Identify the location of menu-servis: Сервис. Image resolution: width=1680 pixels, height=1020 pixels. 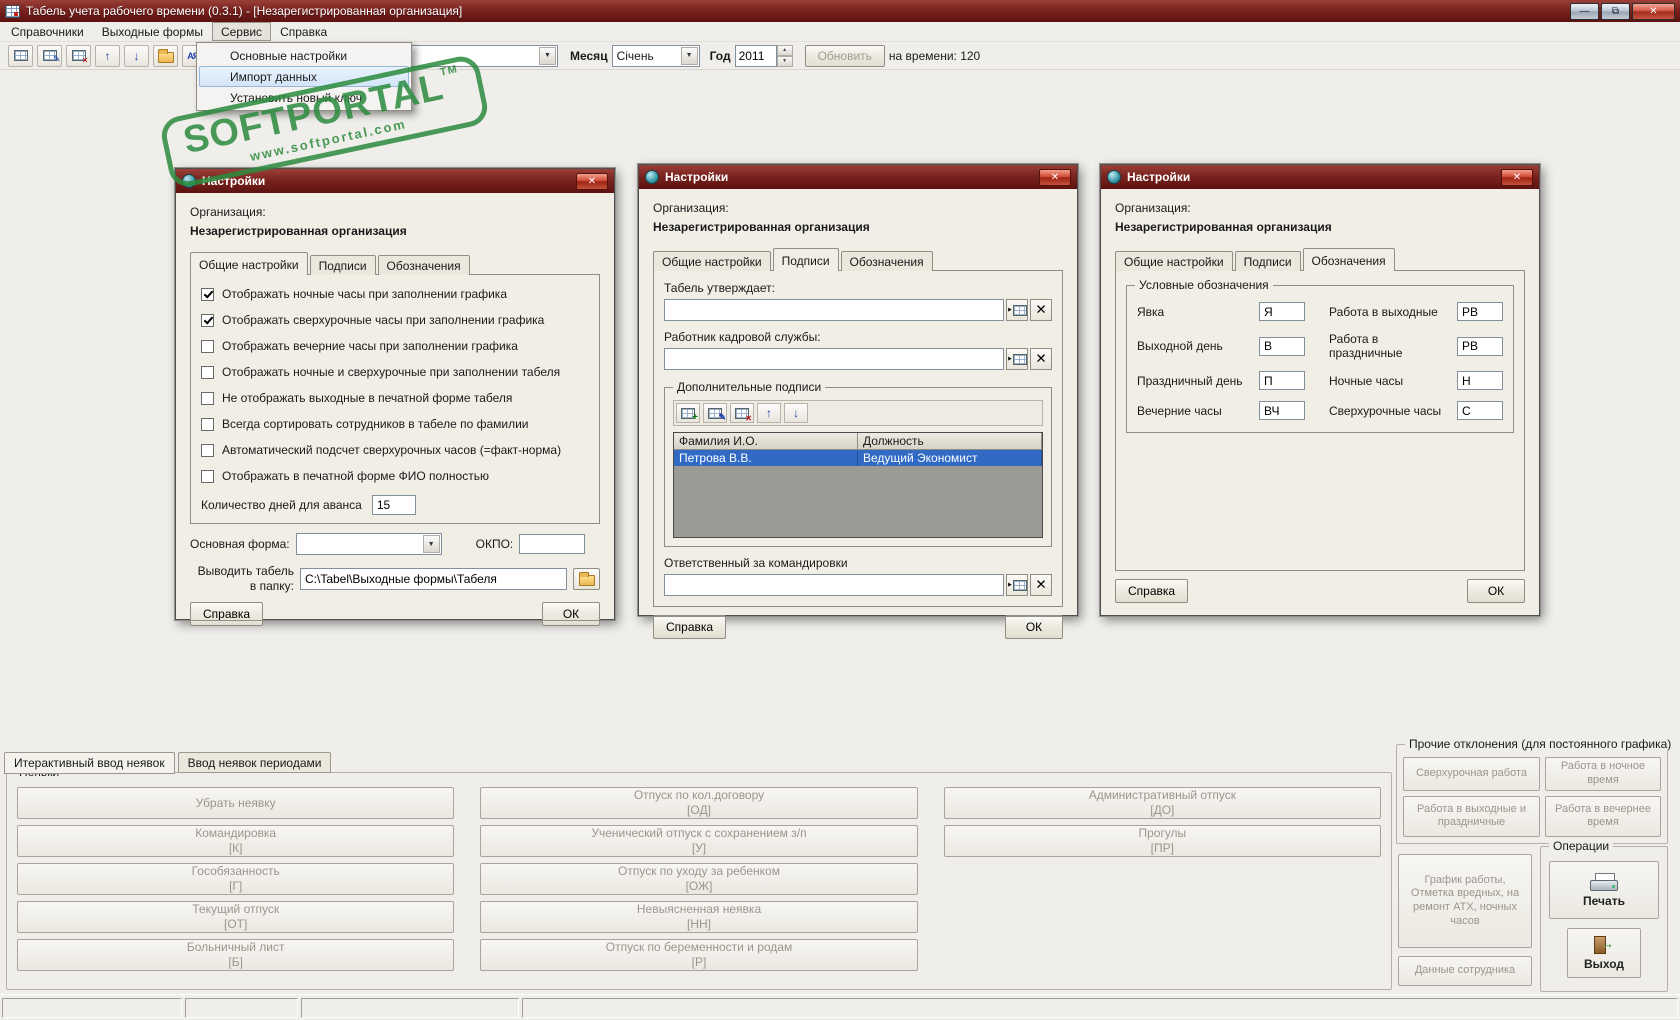
(241, 31).